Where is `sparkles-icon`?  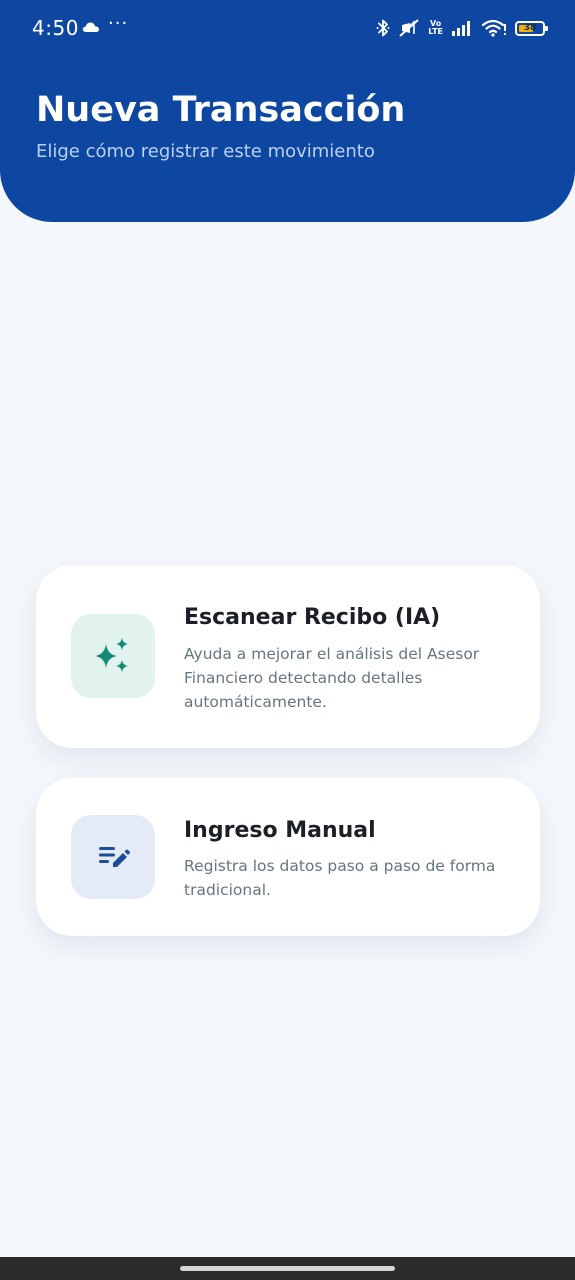 sparkles-icon is located at coordinates (111, 655).